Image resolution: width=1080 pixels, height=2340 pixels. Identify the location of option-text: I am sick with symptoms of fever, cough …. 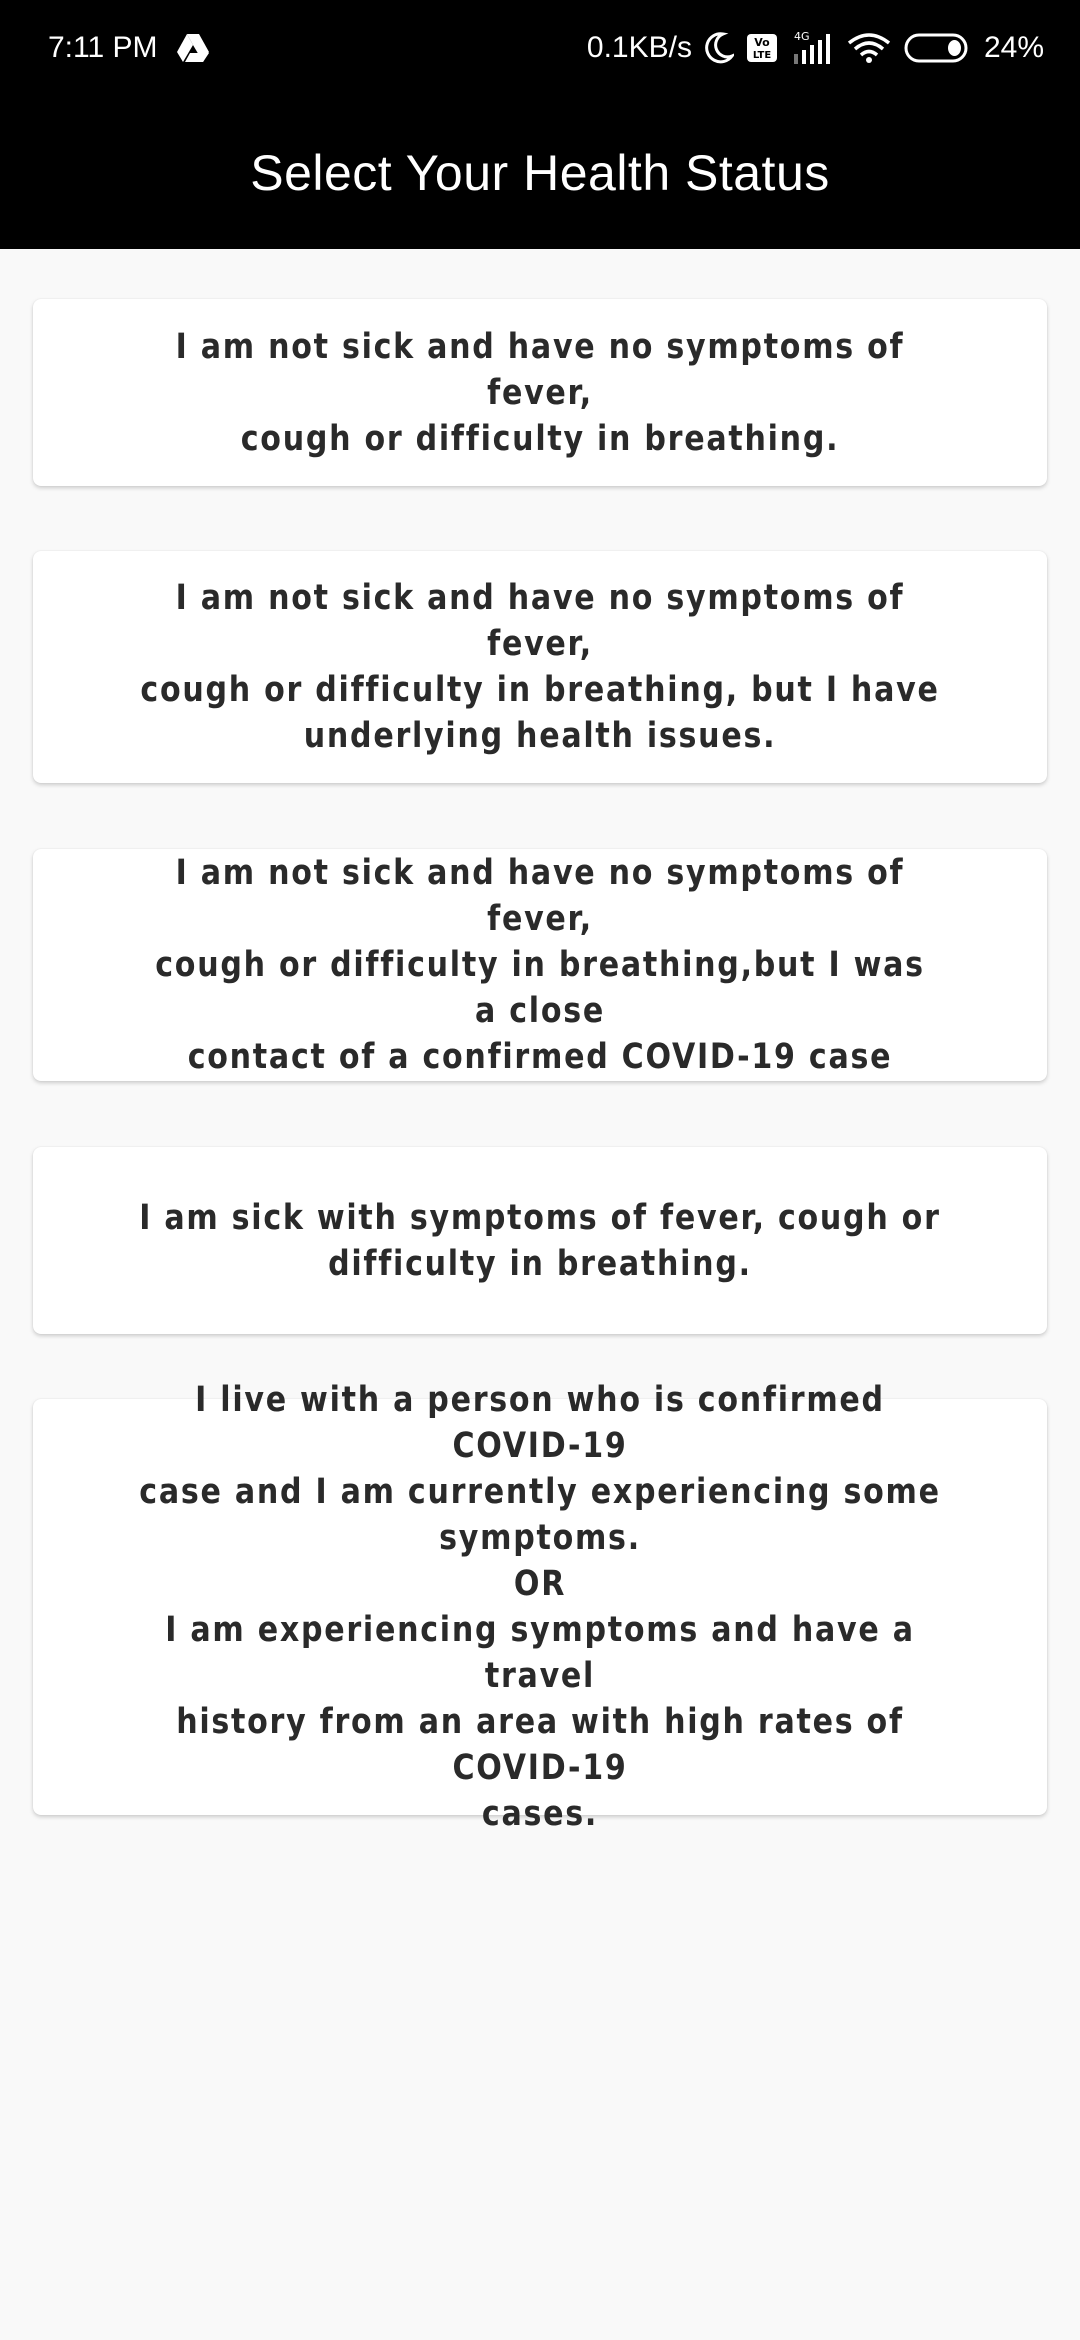
(540, 1240).